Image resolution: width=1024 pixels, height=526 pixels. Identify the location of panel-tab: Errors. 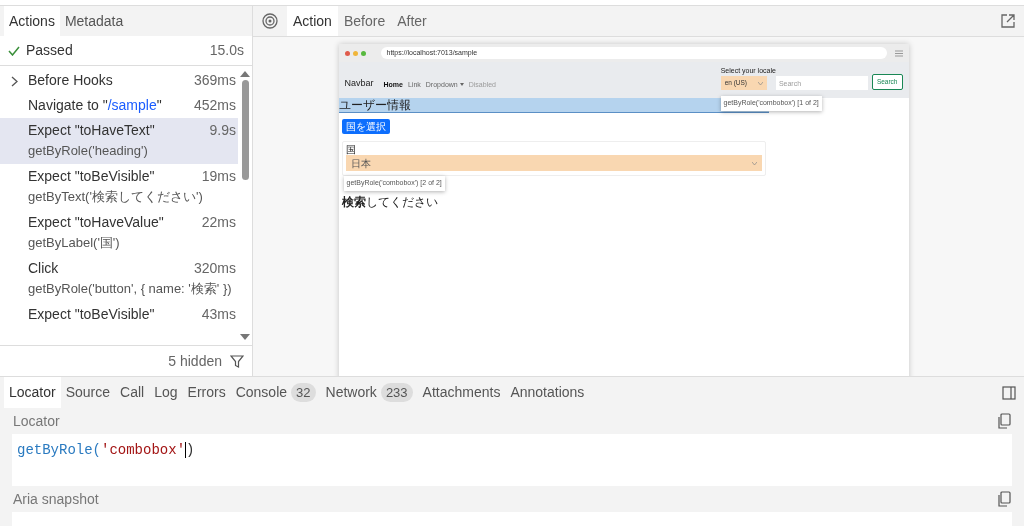
(206, 392).